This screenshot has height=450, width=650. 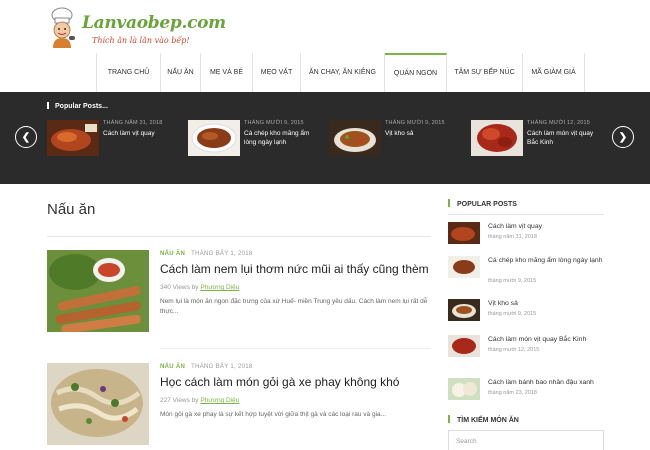 I want to click on slide-date: THÁNG NĂM 31, 2018, so click(x=133, y=123).